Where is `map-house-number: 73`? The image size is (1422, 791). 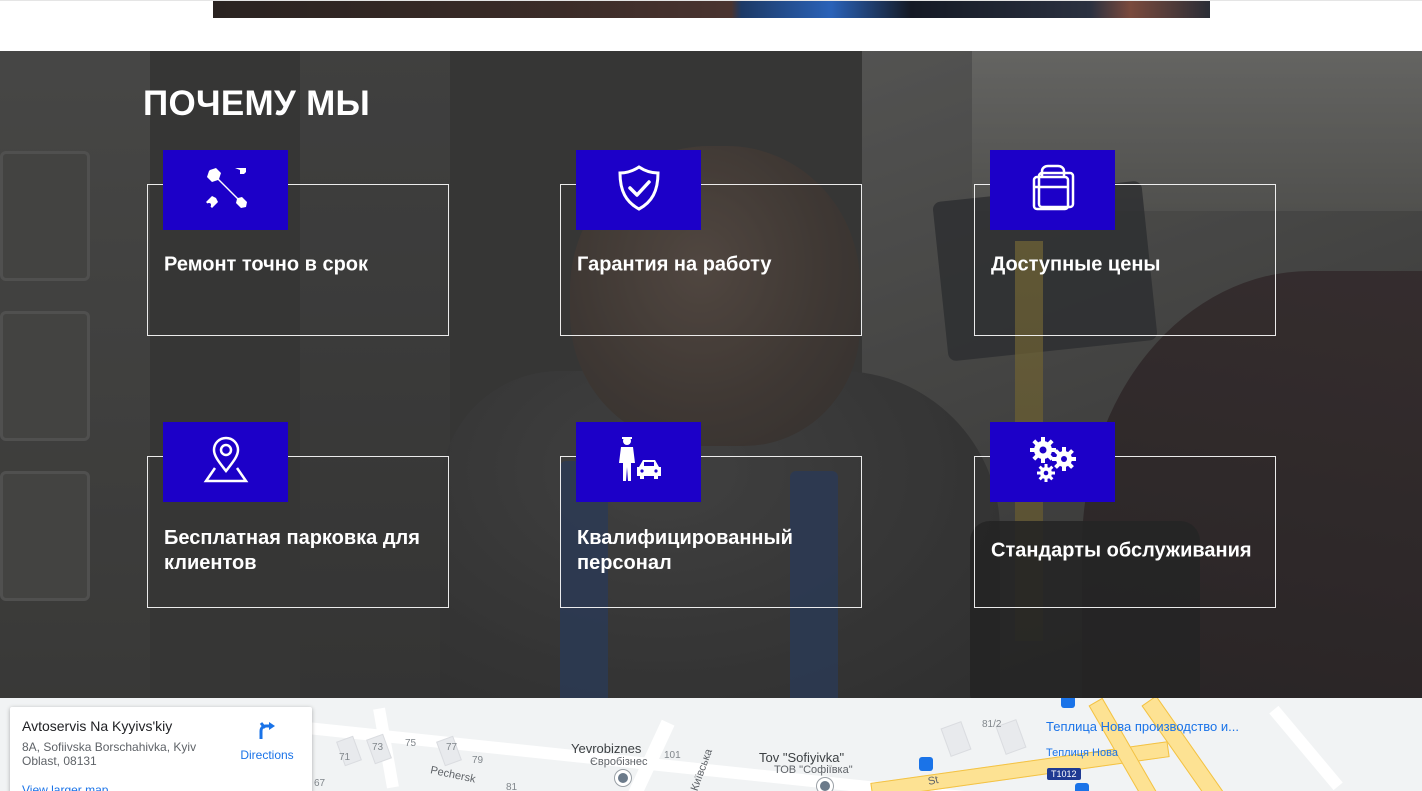 map-house-number: 73 is located at coordinates (378, 747).